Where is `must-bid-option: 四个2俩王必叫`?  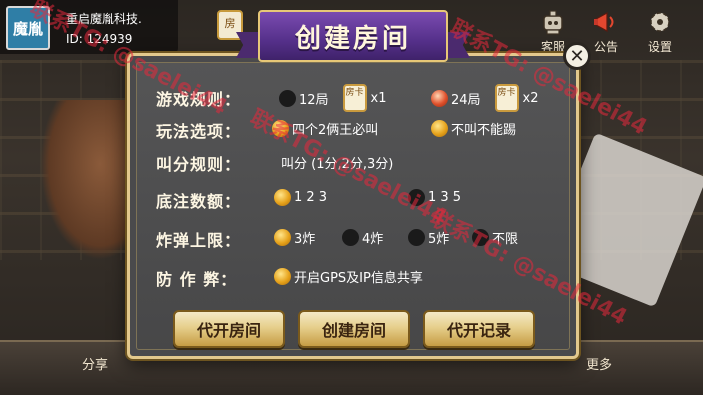 must-bid-option: 四个2俩王必叫 is located at coordinates (325, 128).